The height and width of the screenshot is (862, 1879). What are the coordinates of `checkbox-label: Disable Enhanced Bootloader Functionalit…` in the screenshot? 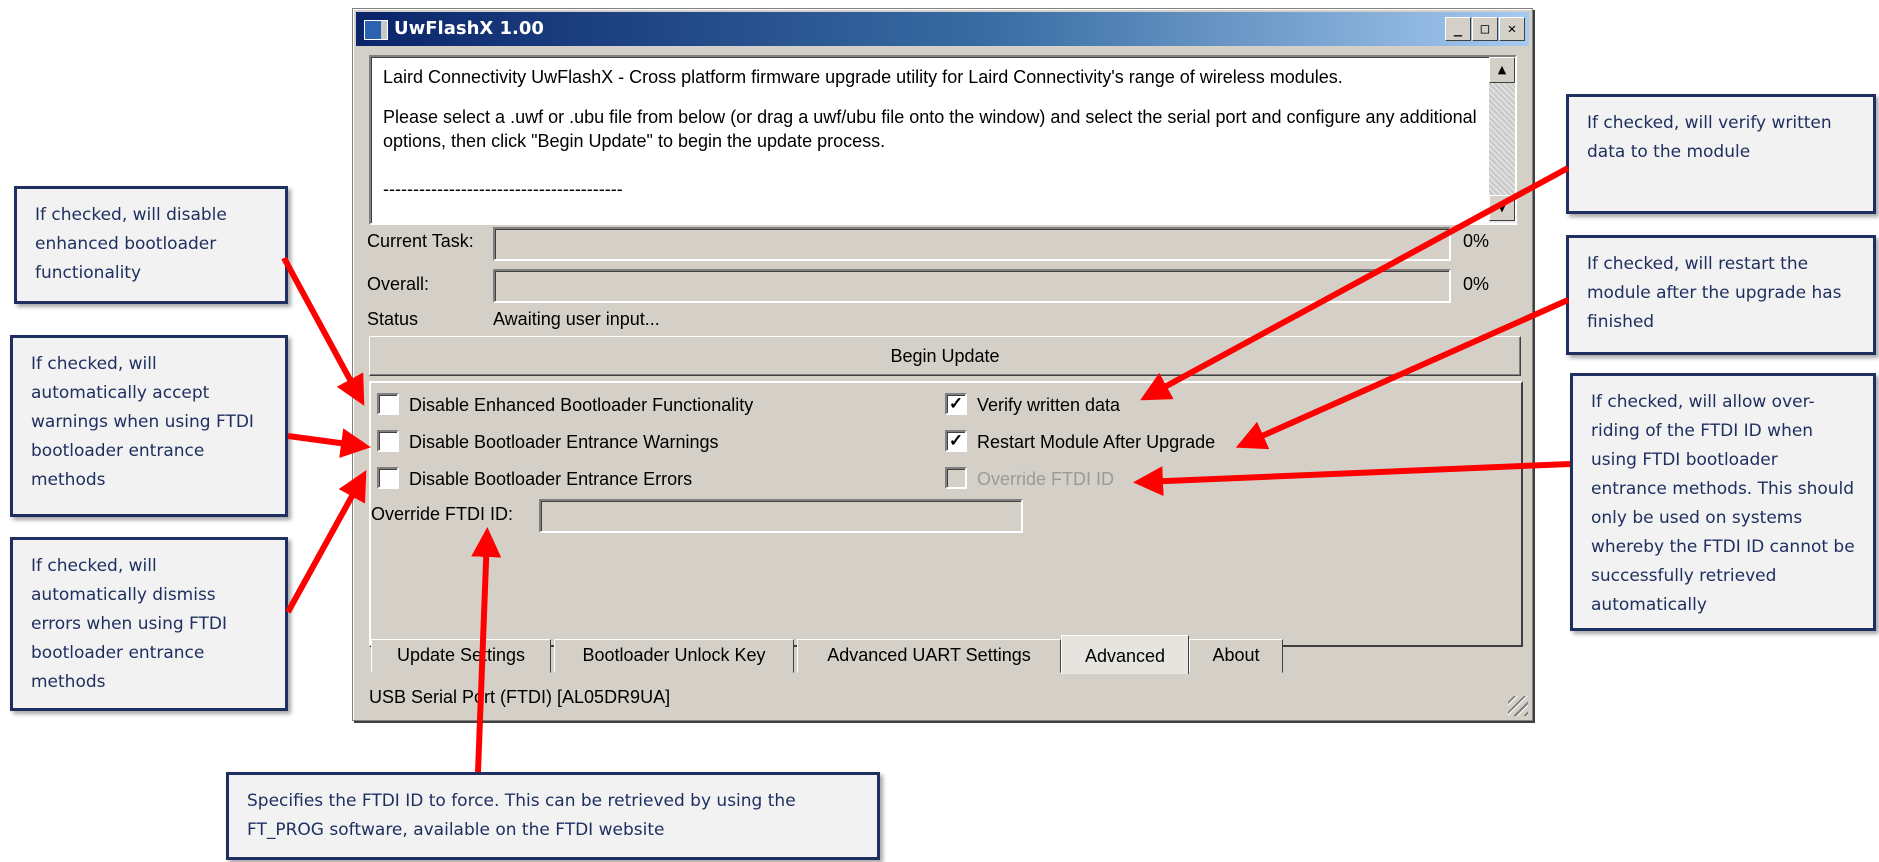 It's located at (581, 405).